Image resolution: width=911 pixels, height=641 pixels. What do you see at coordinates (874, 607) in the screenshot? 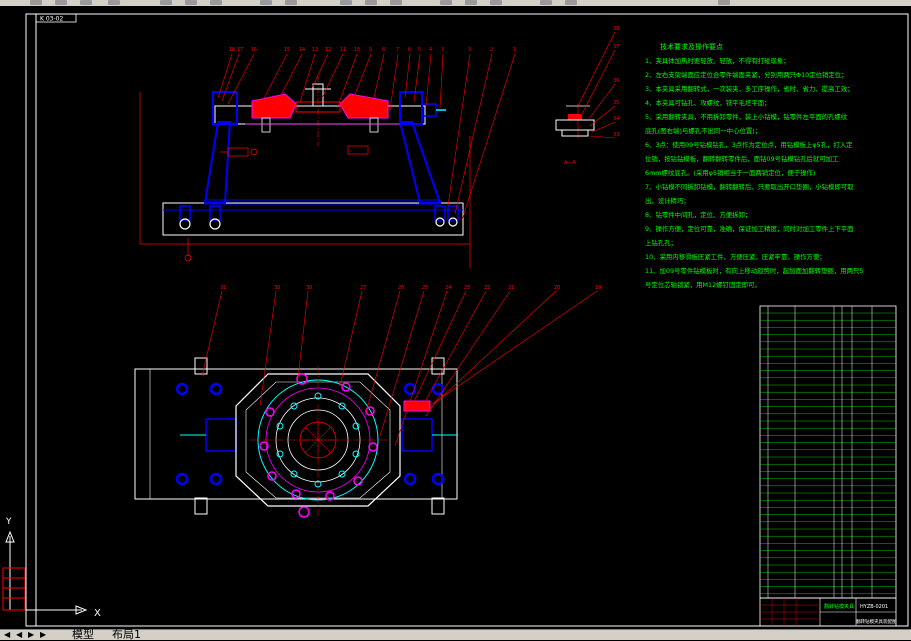
I see `title-block-code: HYZB-0201` at bounding box center [874, 607].